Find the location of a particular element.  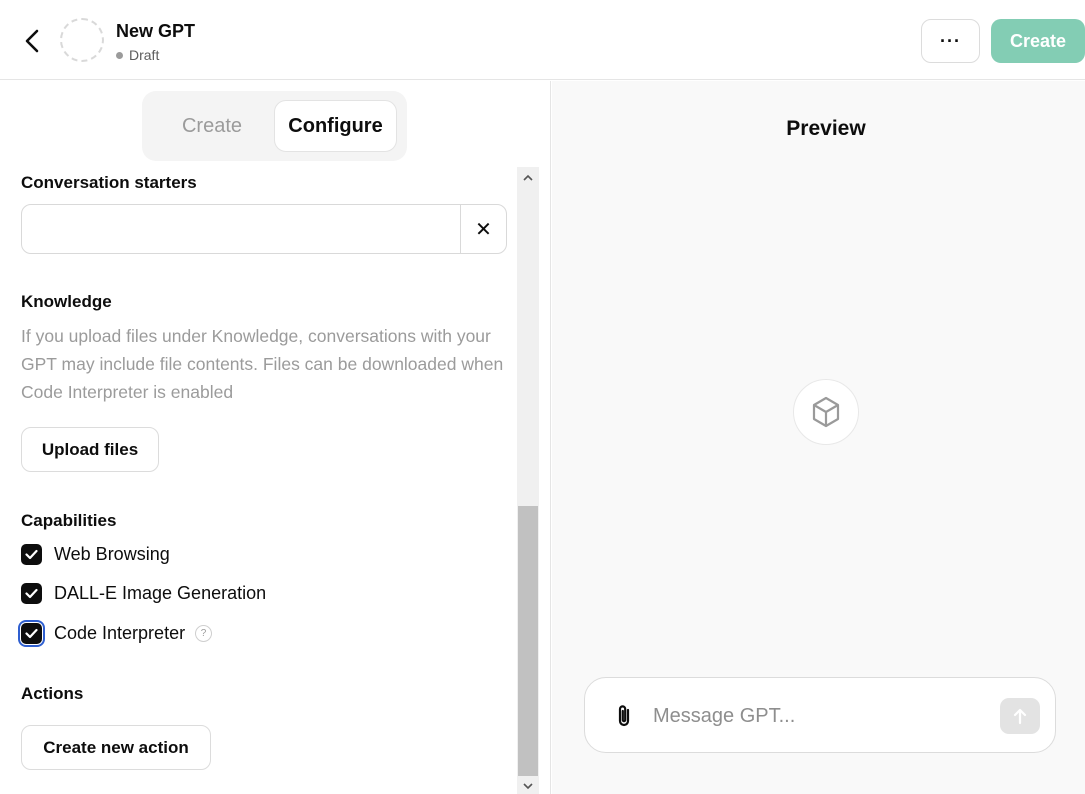

dalle-checkbox is located at coordinates (31, 593).